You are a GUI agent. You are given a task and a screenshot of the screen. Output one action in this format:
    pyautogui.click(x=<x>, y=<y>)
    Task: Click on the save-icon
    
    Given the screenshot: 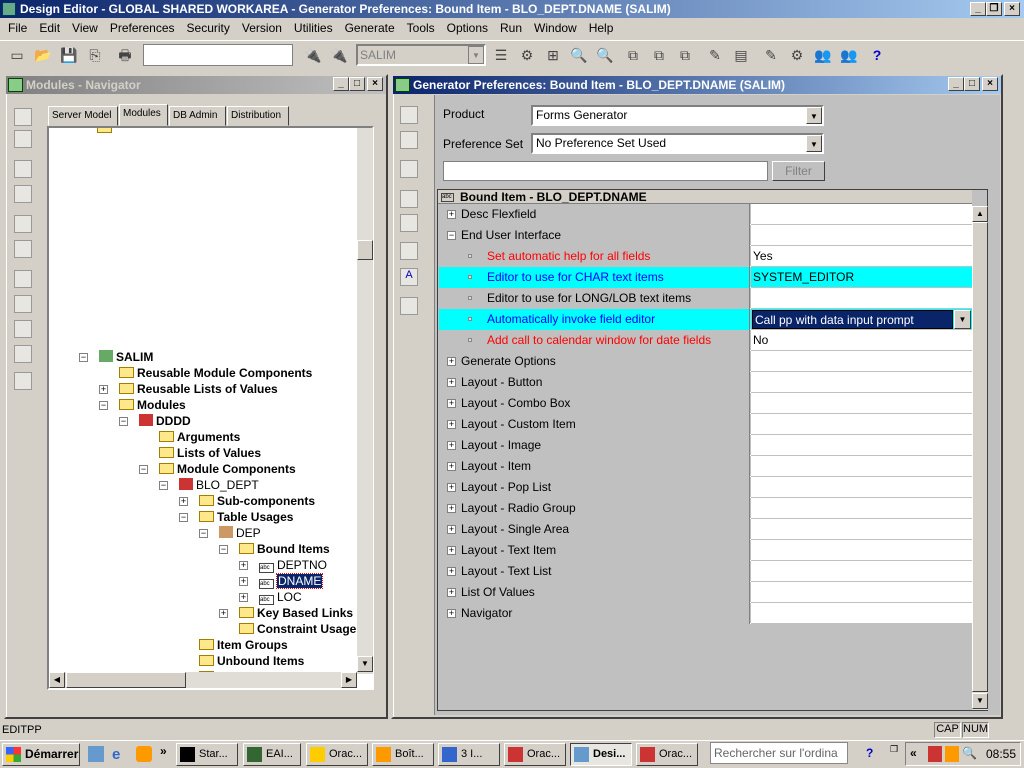 What is the action you would take?
    pyautogui.click(x=409, y=115)
    